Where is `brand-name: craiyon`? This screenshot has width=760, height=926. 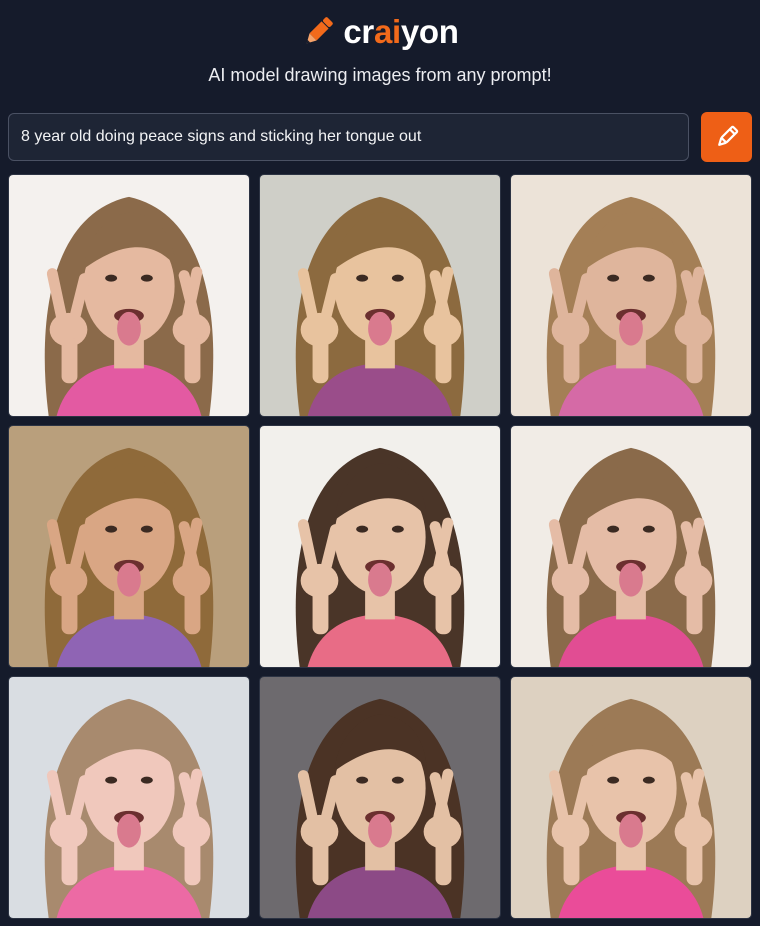
brand-name: craiyon is located at coordinates (401, 32).